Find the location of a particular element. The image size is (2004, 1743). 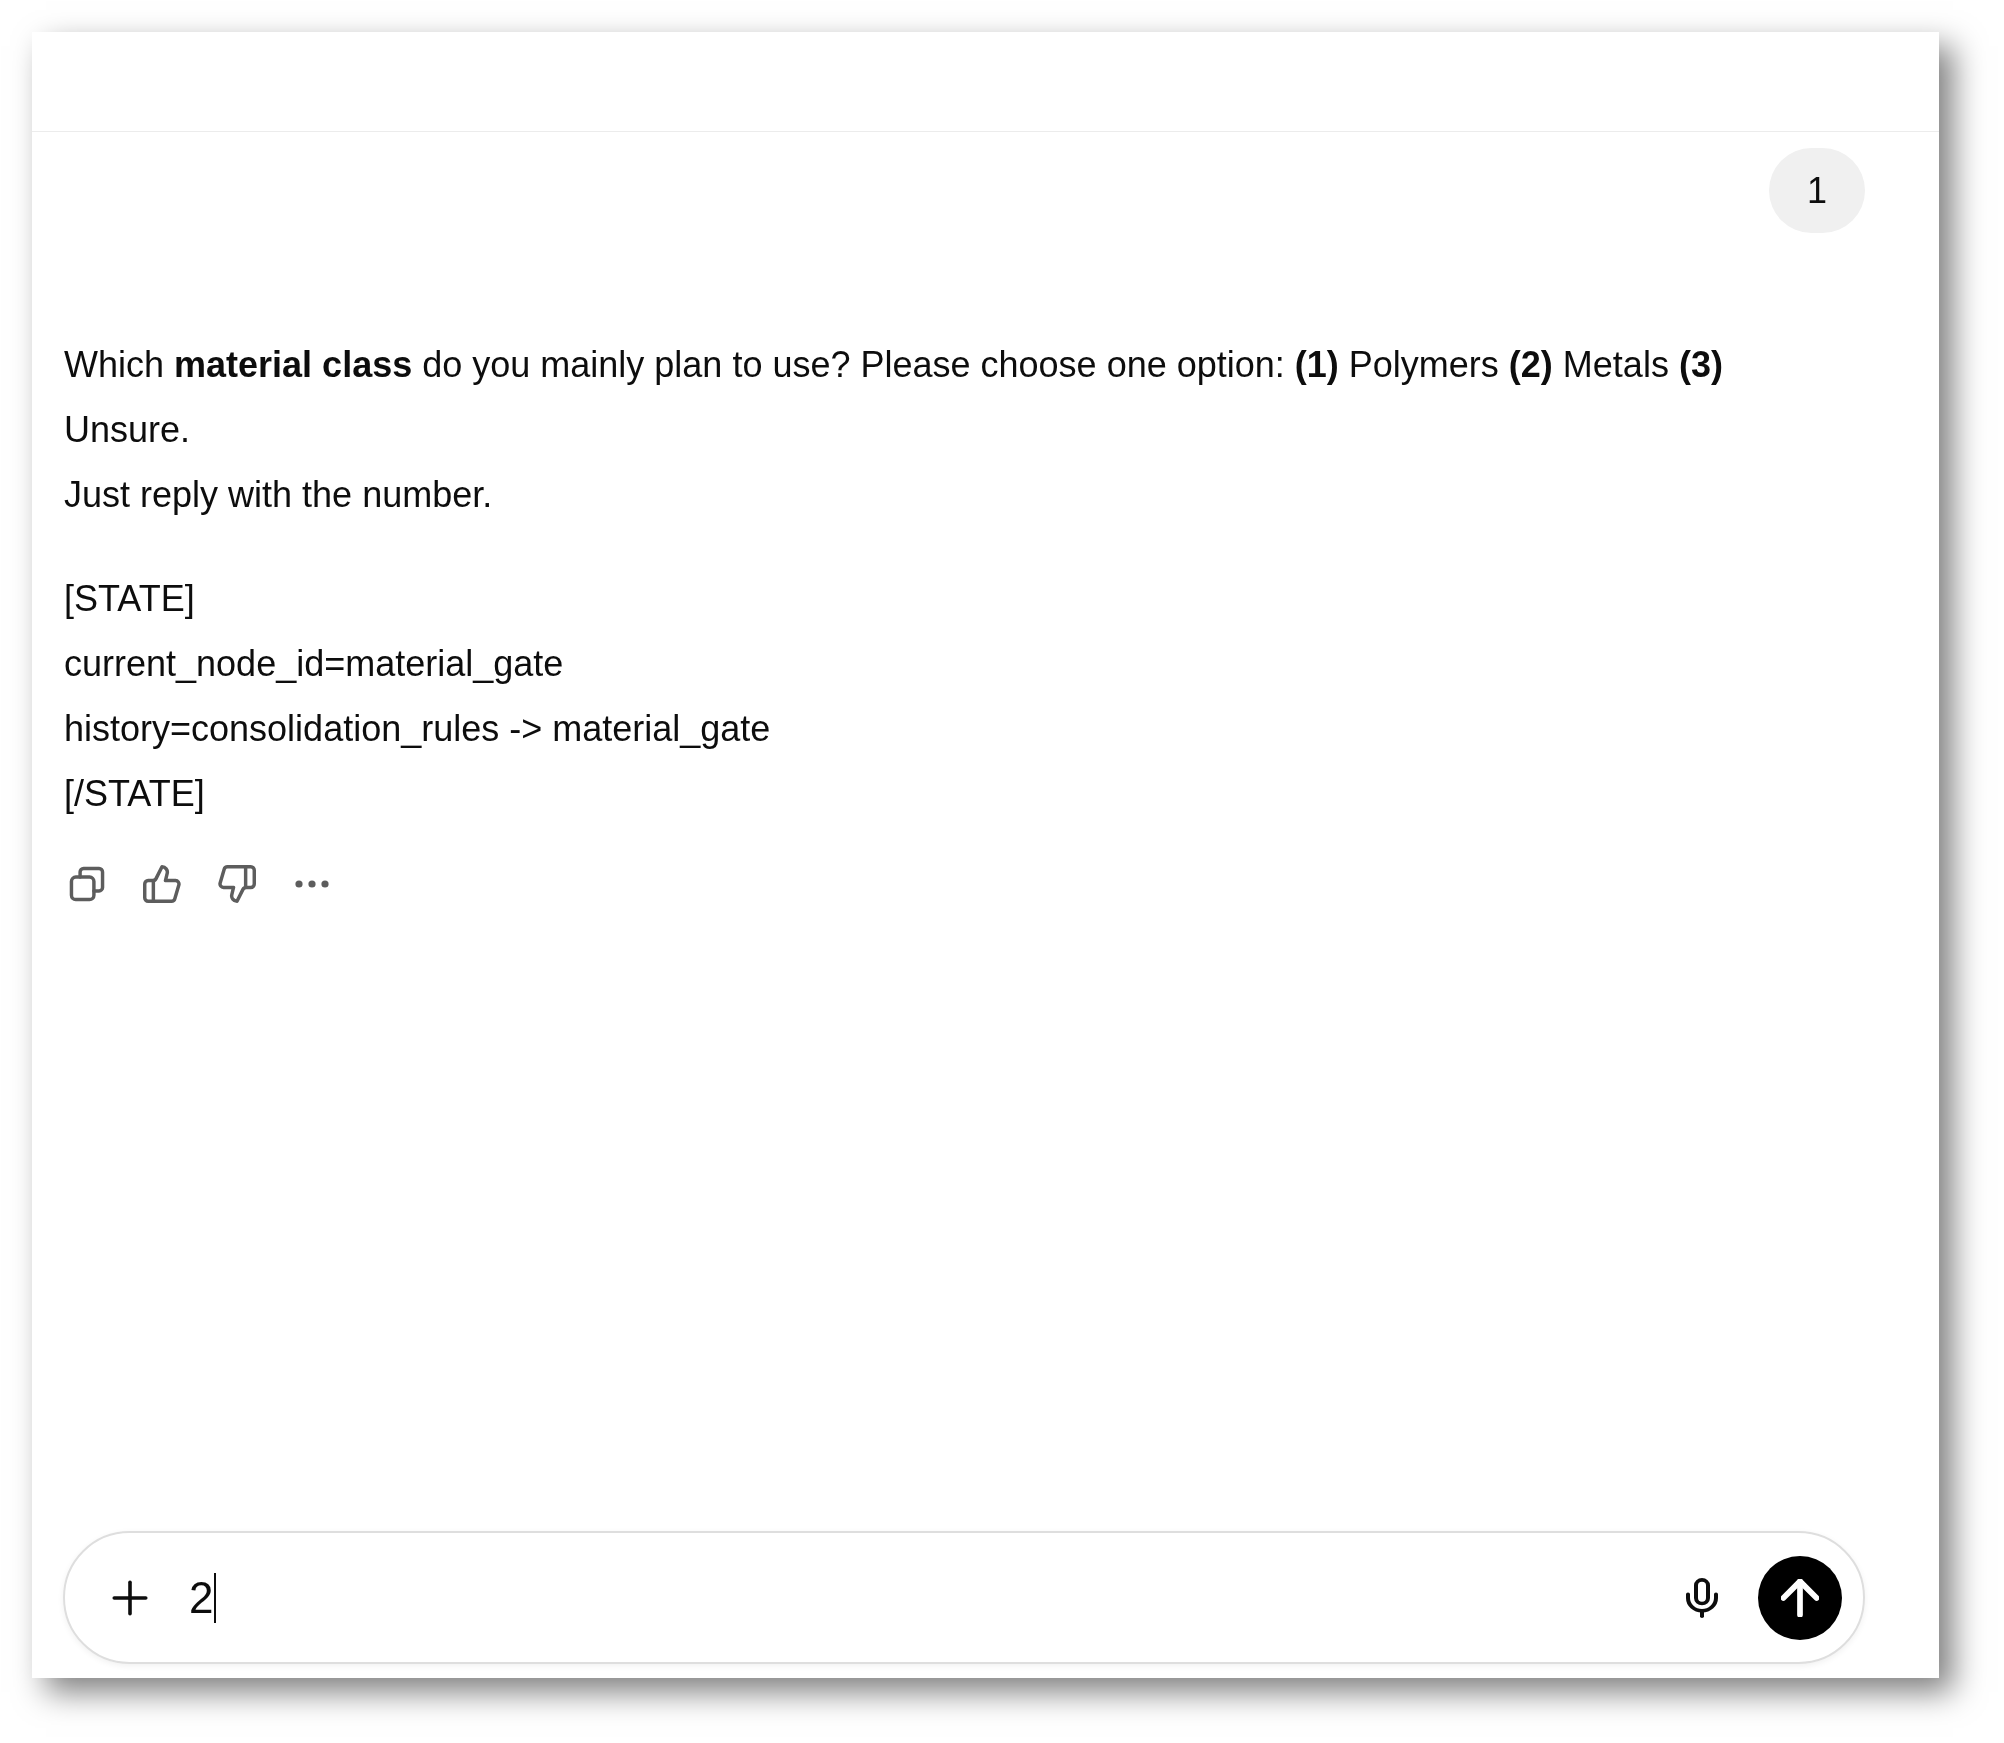

microphone-button is located at coordinates (1702, 1597).